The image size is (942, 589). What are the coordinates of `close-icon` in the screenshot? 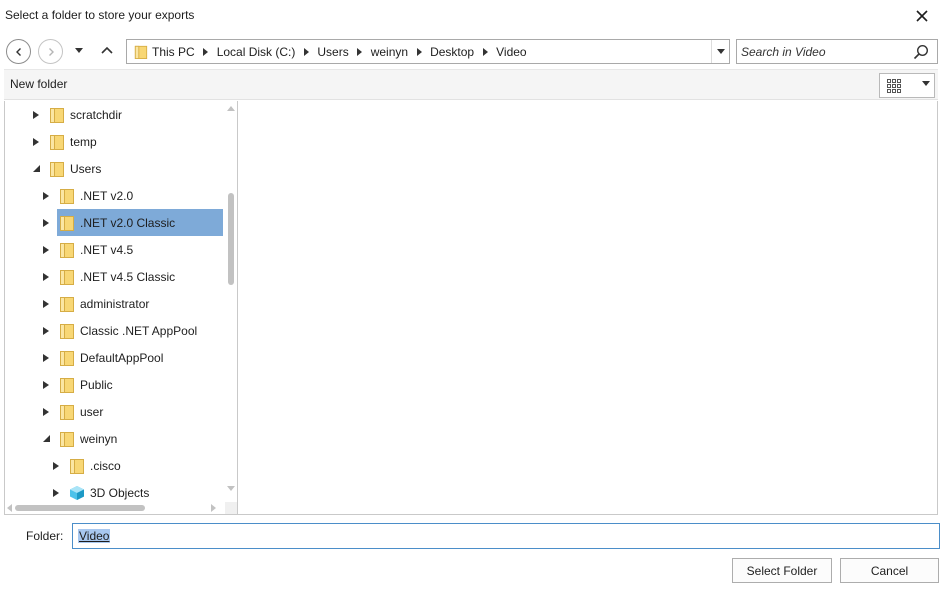 It's located at (922, 16).